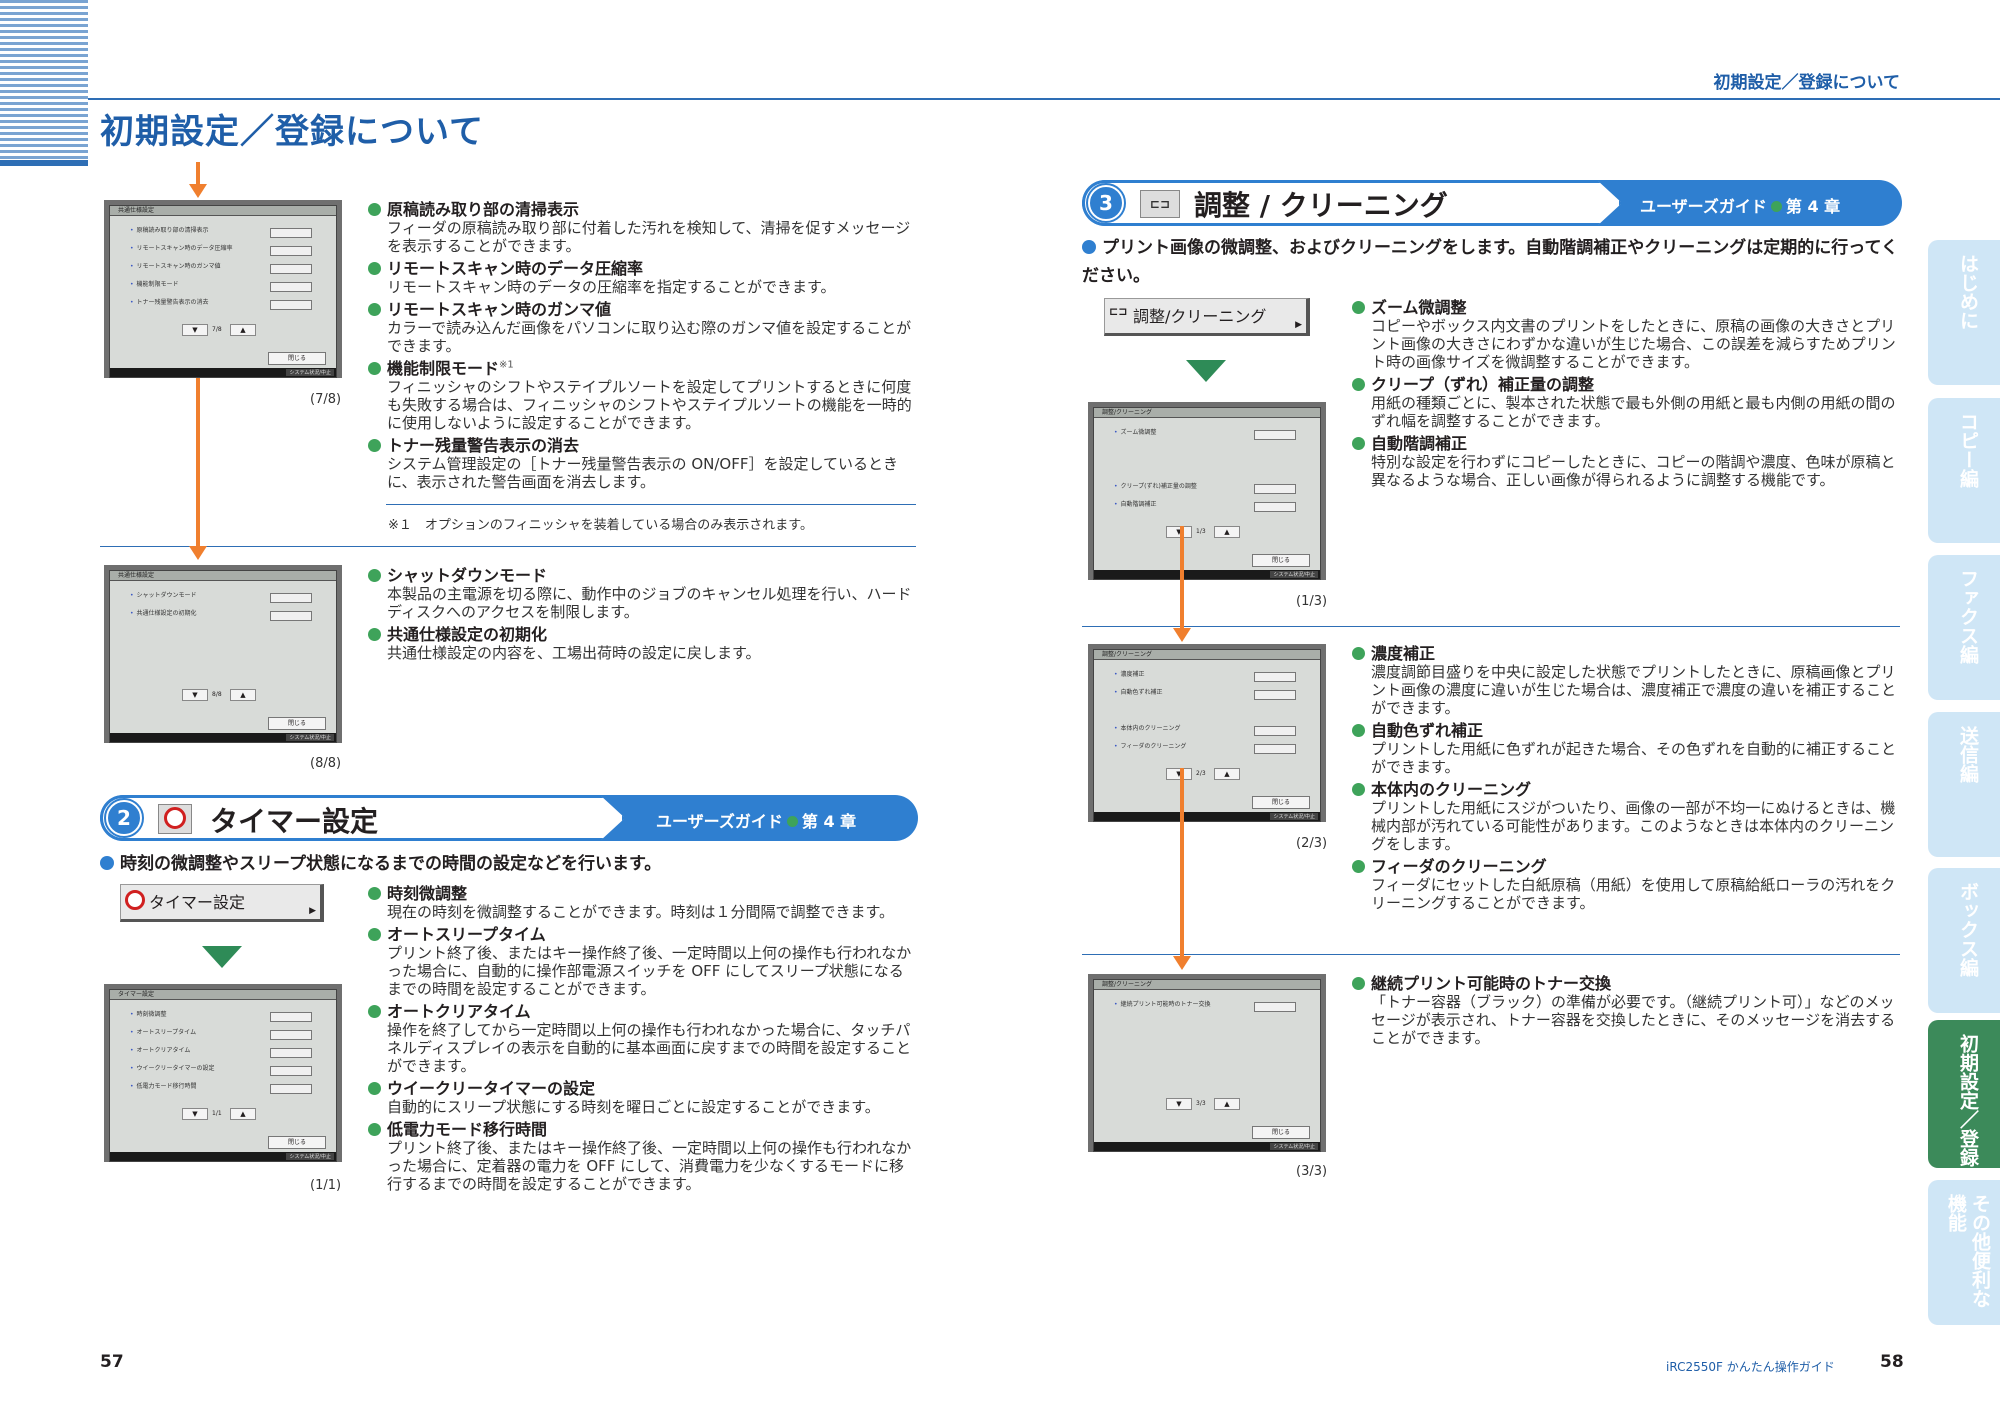  Describe the element at coordinates (1207, 317) in the screenshot. I see `adjust-cleaning-button: ⊏⊐ 調整/クリーニング ▶` at that location.